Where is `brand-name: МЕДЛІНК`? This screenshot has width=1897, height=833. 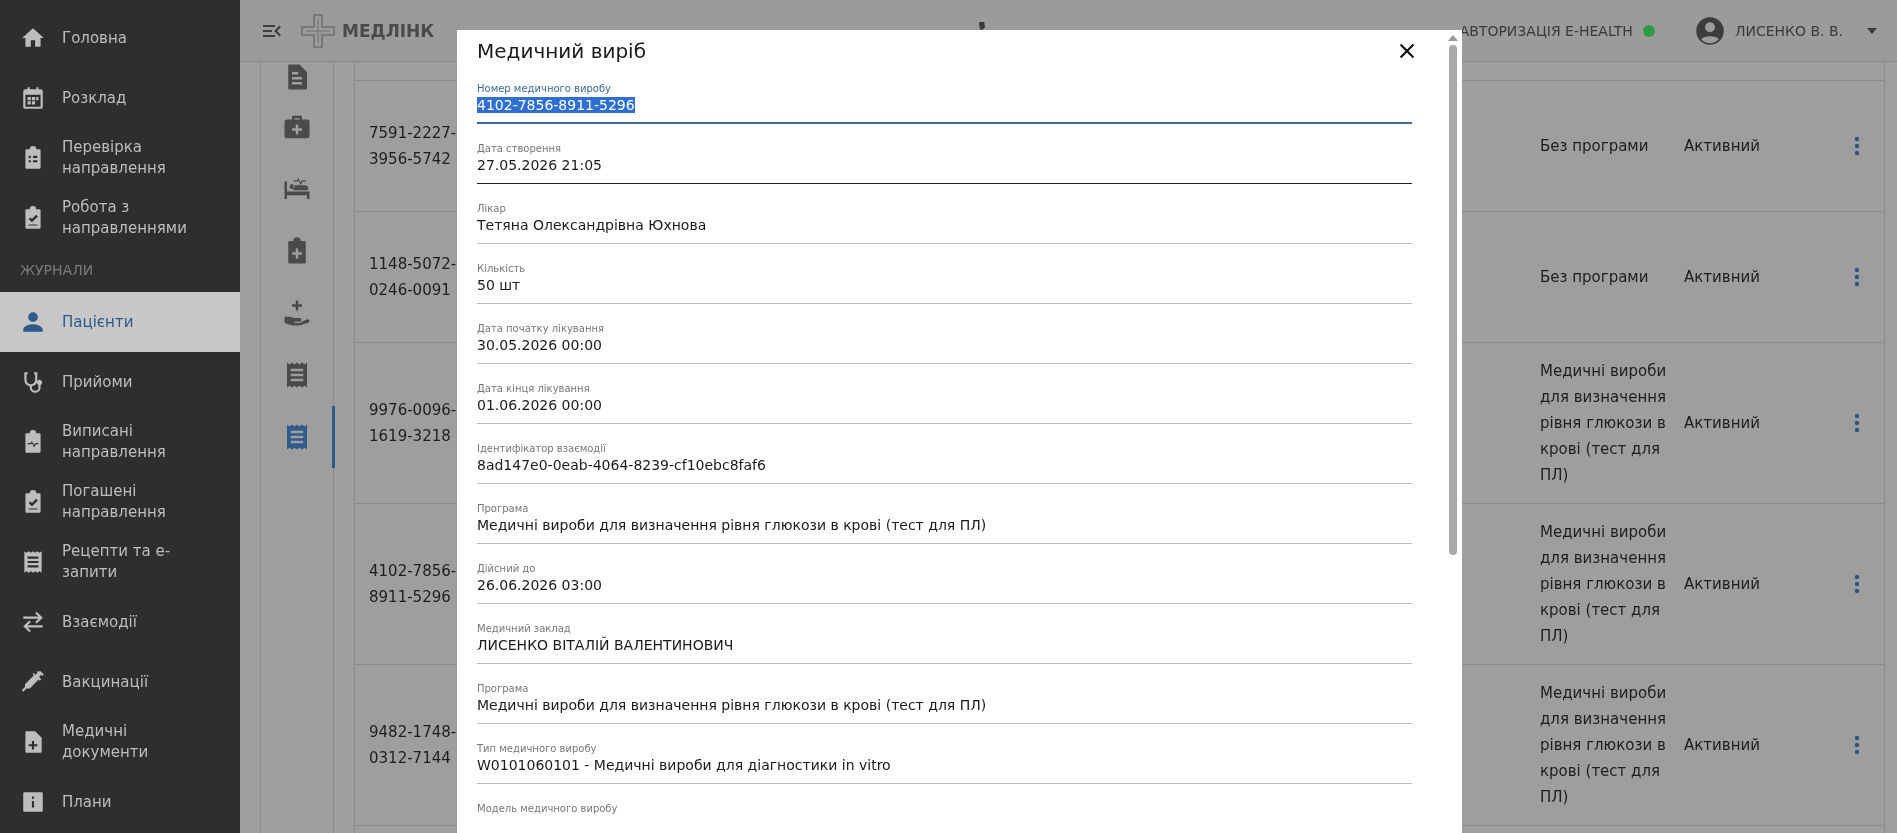
brand-name: МЕДЛІНК is located at coordinates (388, 30).